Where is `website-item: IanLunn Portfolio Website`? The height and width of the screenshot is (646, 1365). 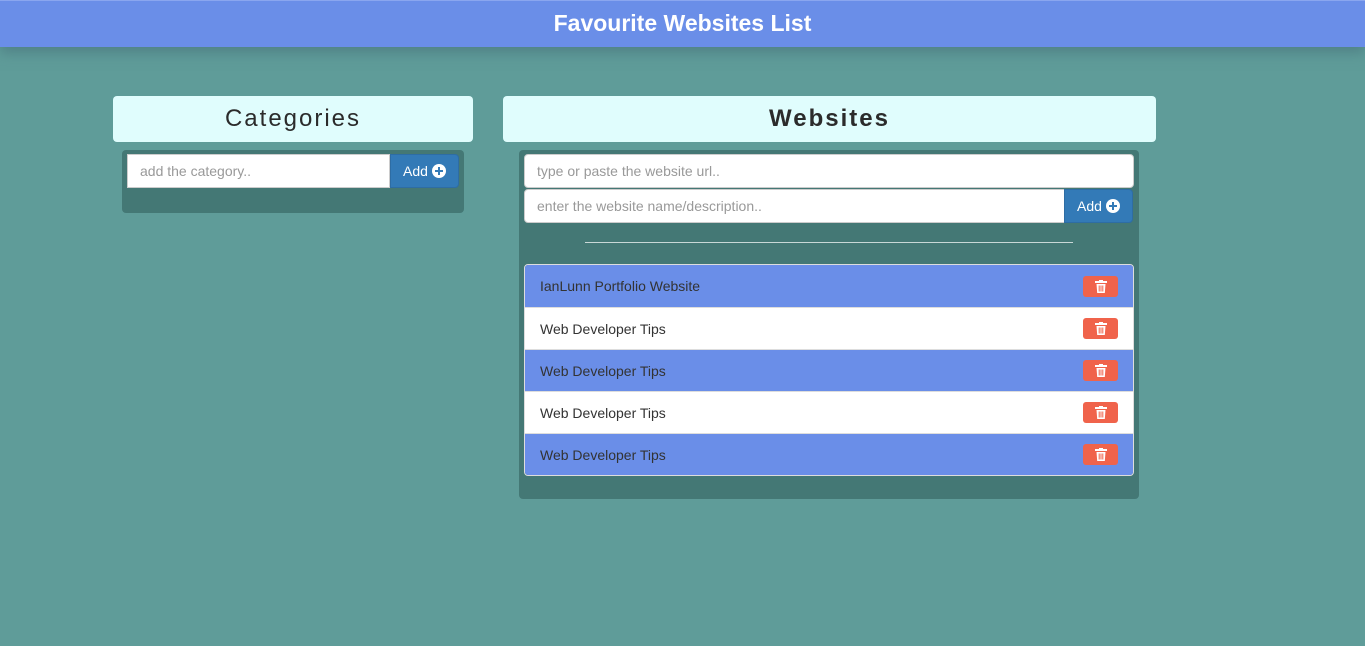 website-item: IanLunn Portfolio Website is located at coordinates (829, 286).